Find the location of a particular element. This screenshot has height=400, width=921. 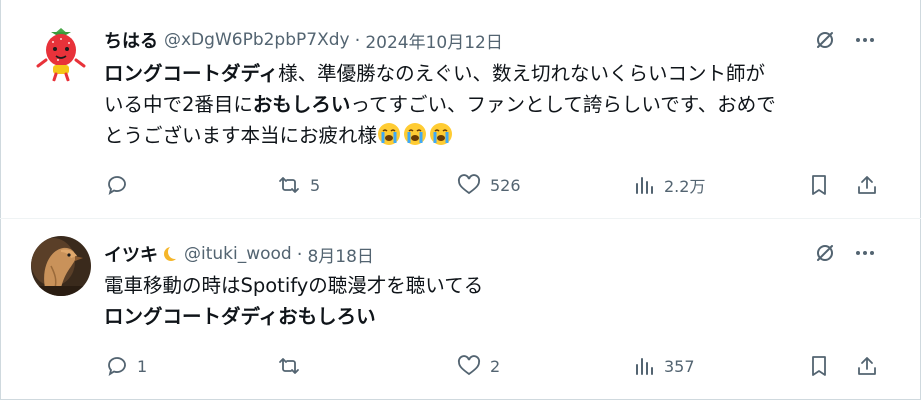

display-name: ちはる is located at coordinates (131, 40).